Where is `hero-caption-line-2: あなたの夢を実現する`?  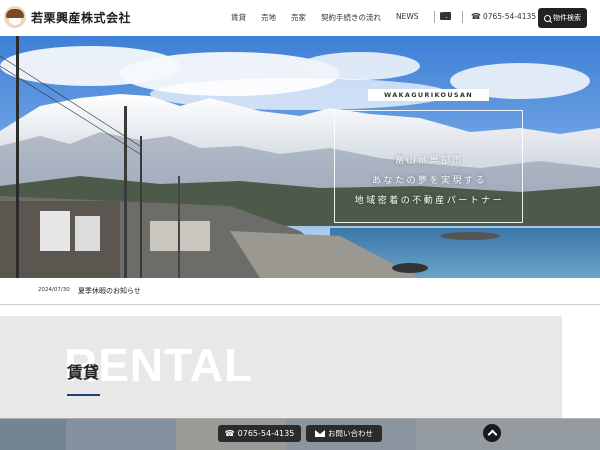 hero-caption-line-2: あなたの夢を実現する is located at coordinates (429, 181).